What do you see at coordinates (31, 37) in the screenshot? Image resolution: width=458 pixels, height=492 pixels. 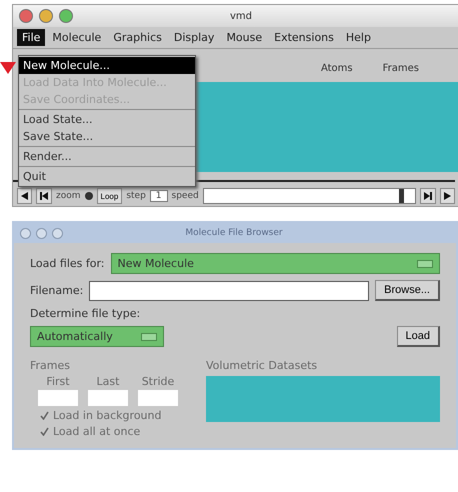 I see `menu-item: File` at bounding box center [31, 37].